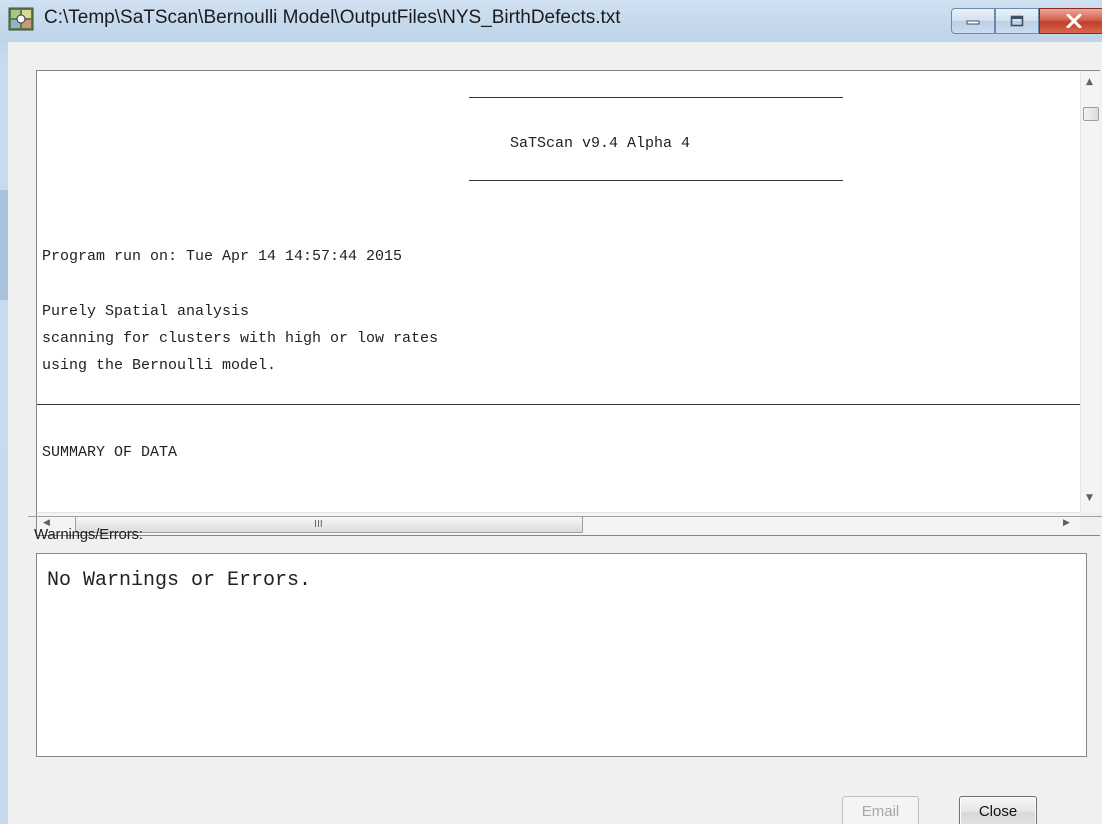 This screenshot has height=824, width=1102. What do you see at coordinates (159, 365) in the screenshot?
I see `analysis-line: using the Bernoulli model.` at bounding box center [159, 365].